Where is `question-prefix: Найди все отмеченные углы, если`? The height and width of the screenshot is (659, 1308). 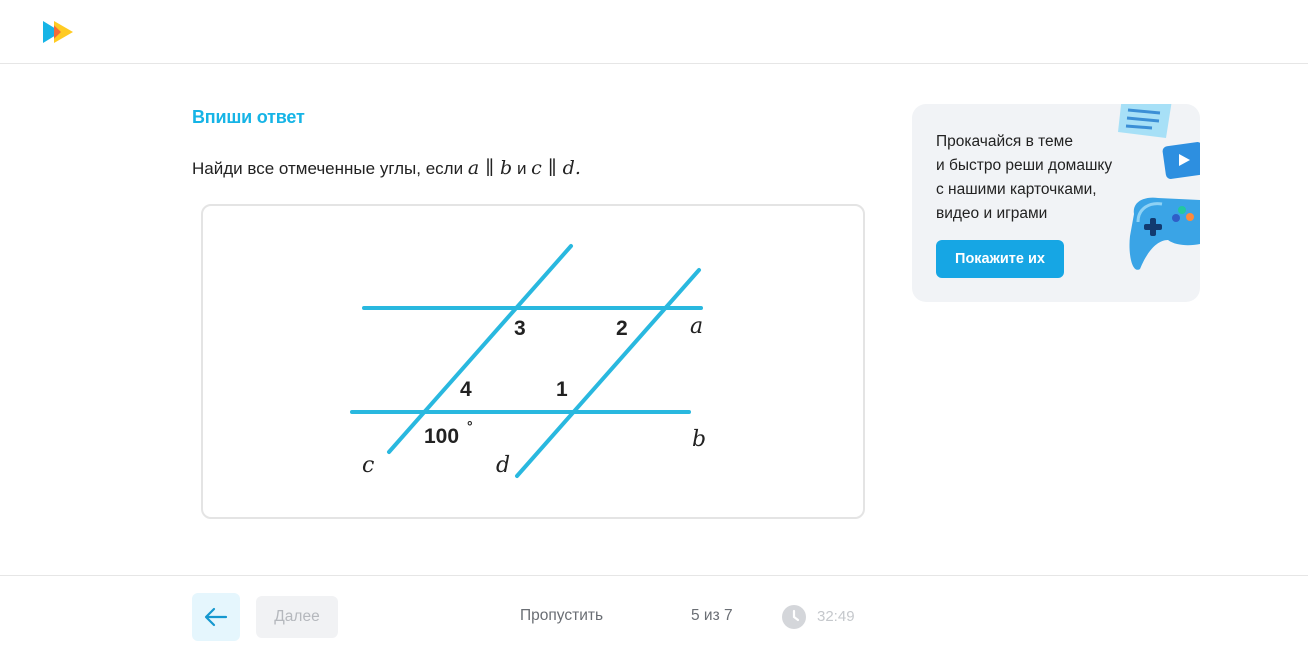 question-prefix: Найди все отмеченные углы, если is located at coordinates (328, 168).